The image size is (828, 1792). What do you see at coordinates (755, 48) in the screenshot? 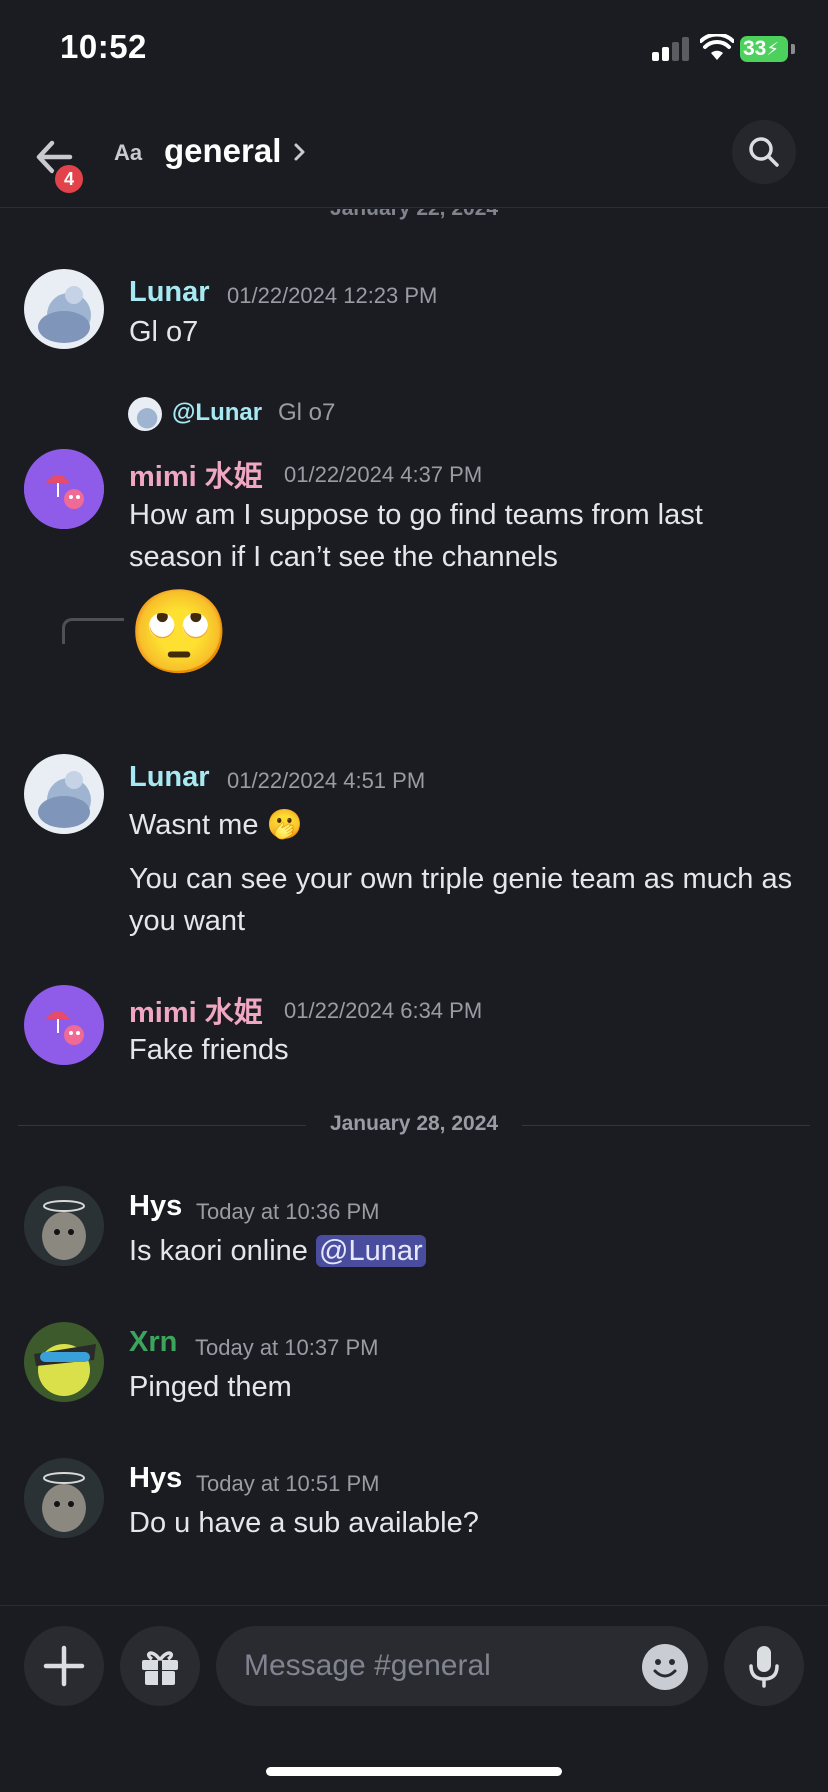
I see `battery-level: 33` at bounding box center [755, 48].